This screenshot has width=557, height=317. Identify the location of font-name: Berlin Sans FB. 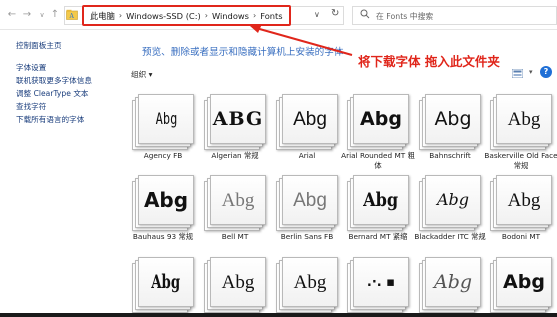
(307, 236).